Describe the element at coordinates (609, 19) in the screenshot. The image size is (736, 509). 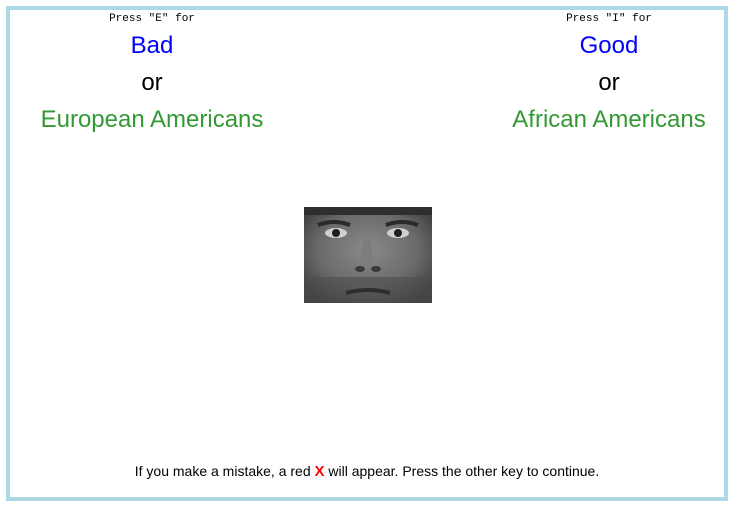
I see `right-key-instruction: Press "I" for` at that location.